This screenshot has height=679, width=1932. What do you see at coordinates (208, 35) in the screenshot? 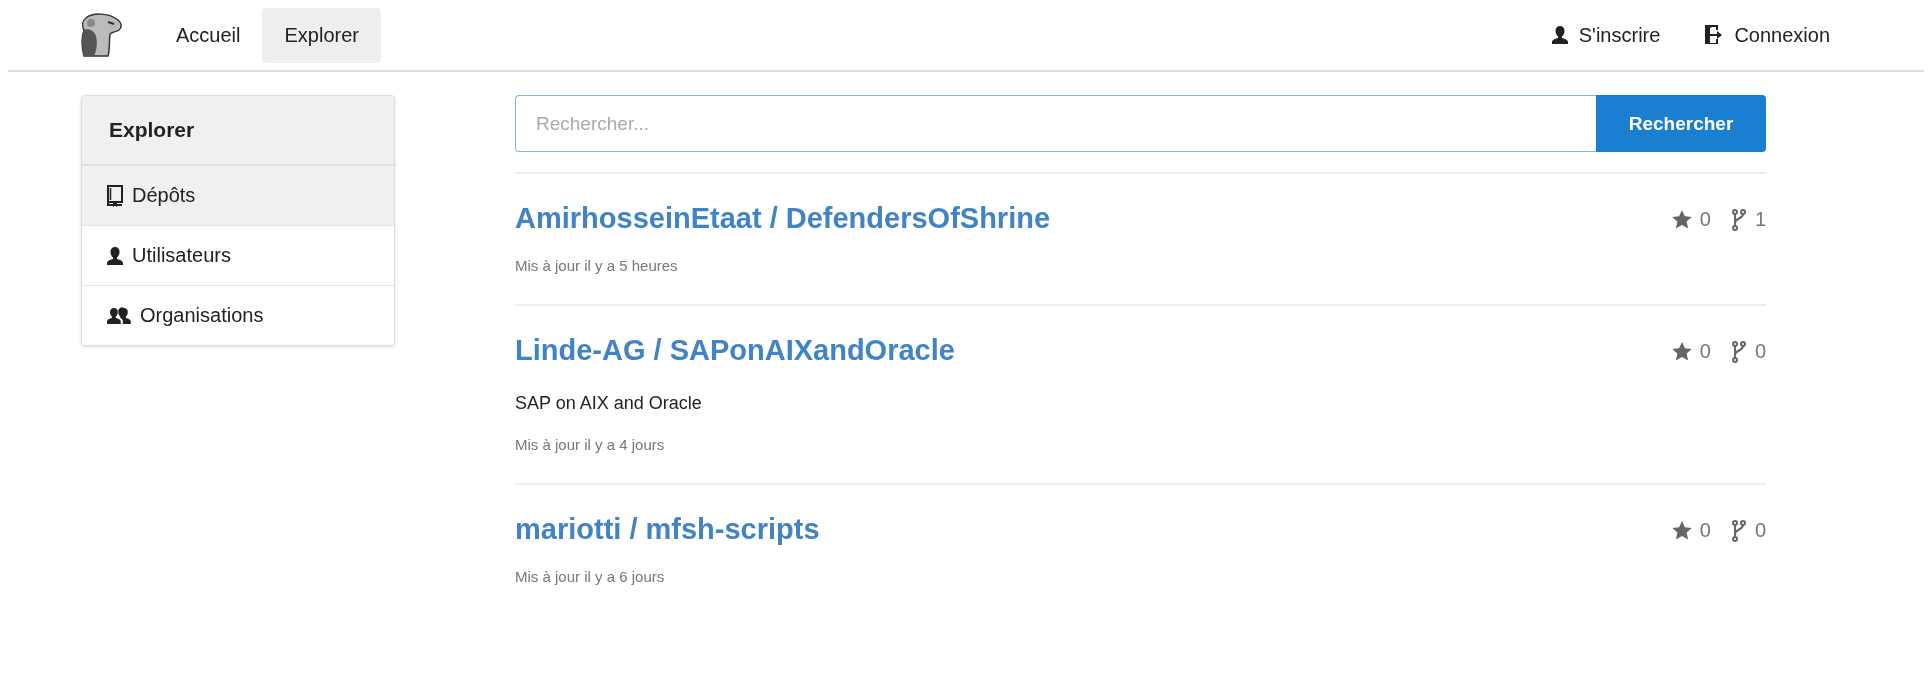
I see `nav-link: Accueil` at bounding box center [208, 35].